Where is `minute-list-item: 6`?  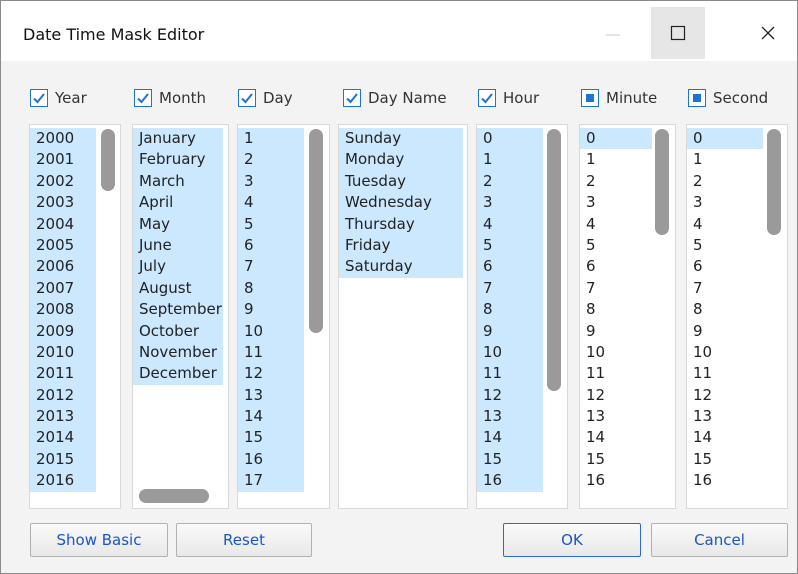 minute-list-item: 6 is located at coordinates (616, 266).